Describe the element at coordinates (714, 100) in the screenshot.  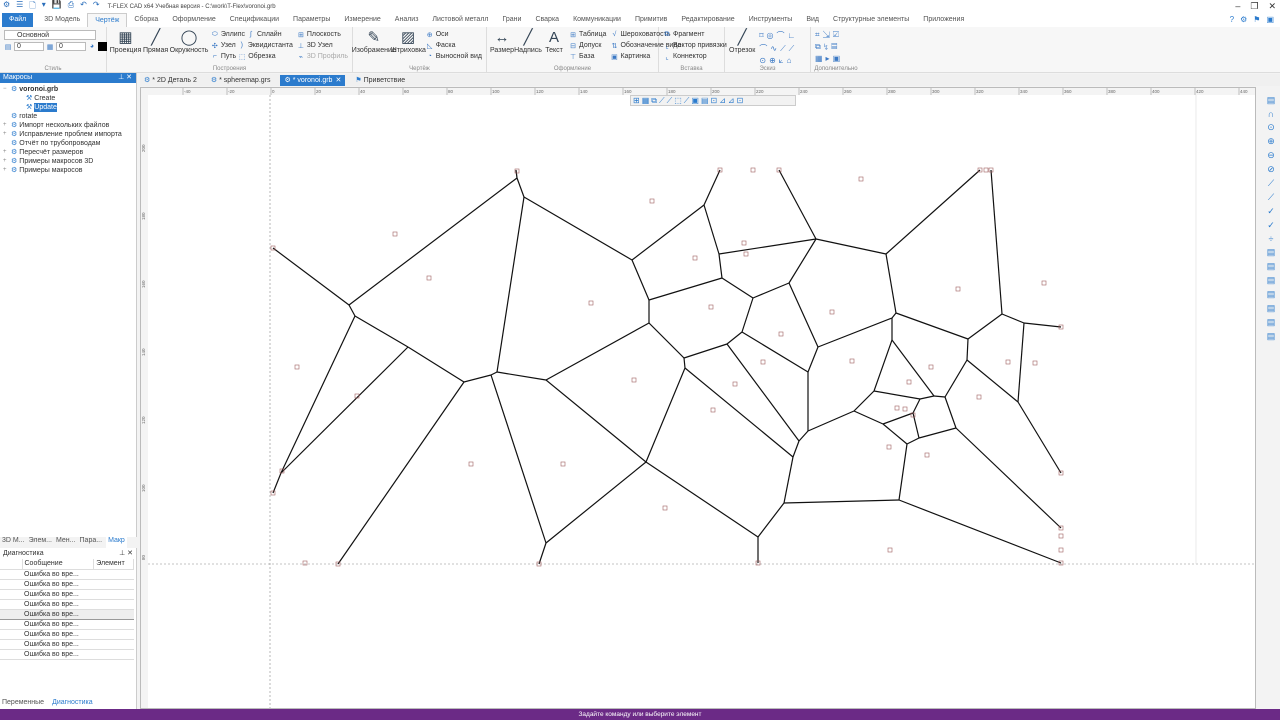
I see `tool-icon: ⊡` at that location.